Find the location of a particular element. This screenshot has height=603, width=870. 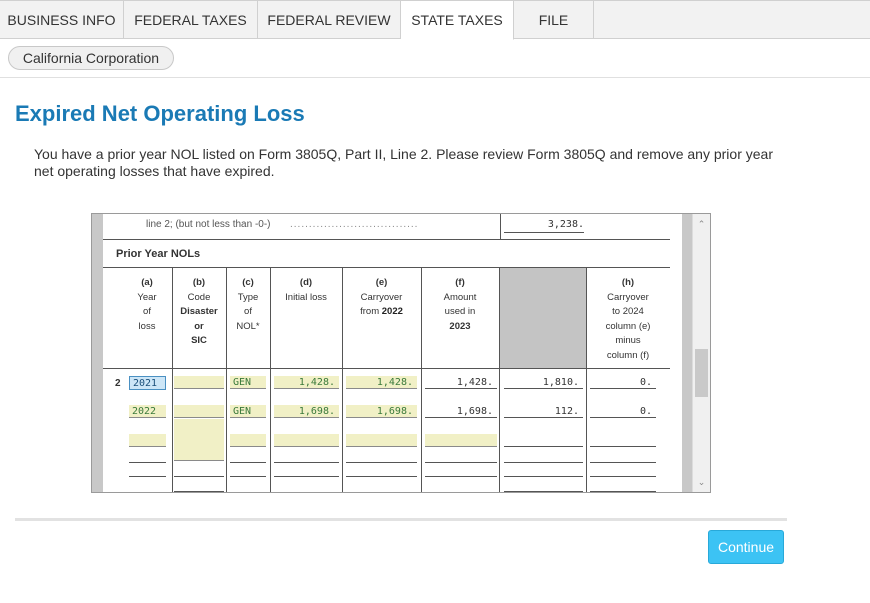

row3-col-g is located at coordinates (543, 440).